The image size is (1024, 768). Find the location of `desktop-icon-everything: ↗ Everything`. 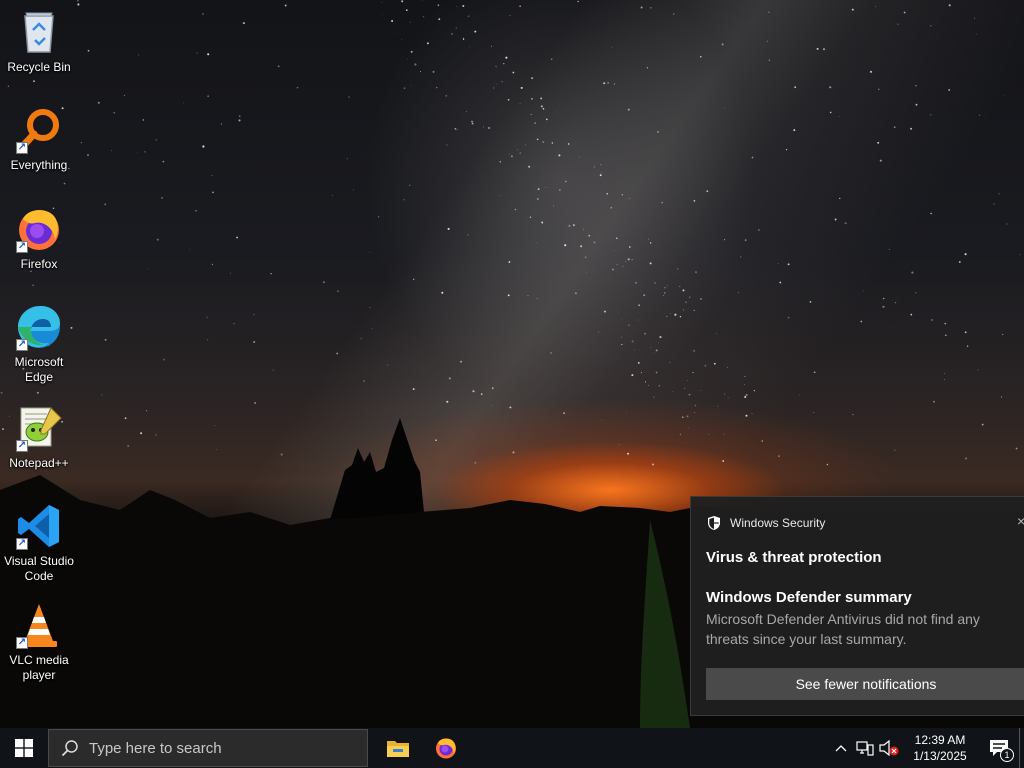

desktop-icon-everything: ↗ Everything is located at coordinates (39, 139).